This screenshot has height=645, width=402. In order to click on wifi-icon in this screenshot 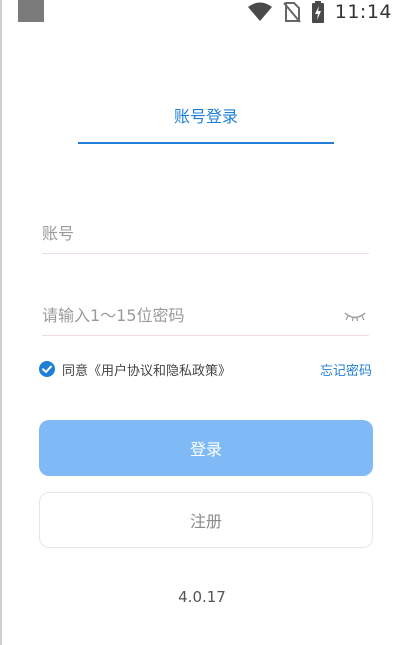, I will do `click(259, 11)`.